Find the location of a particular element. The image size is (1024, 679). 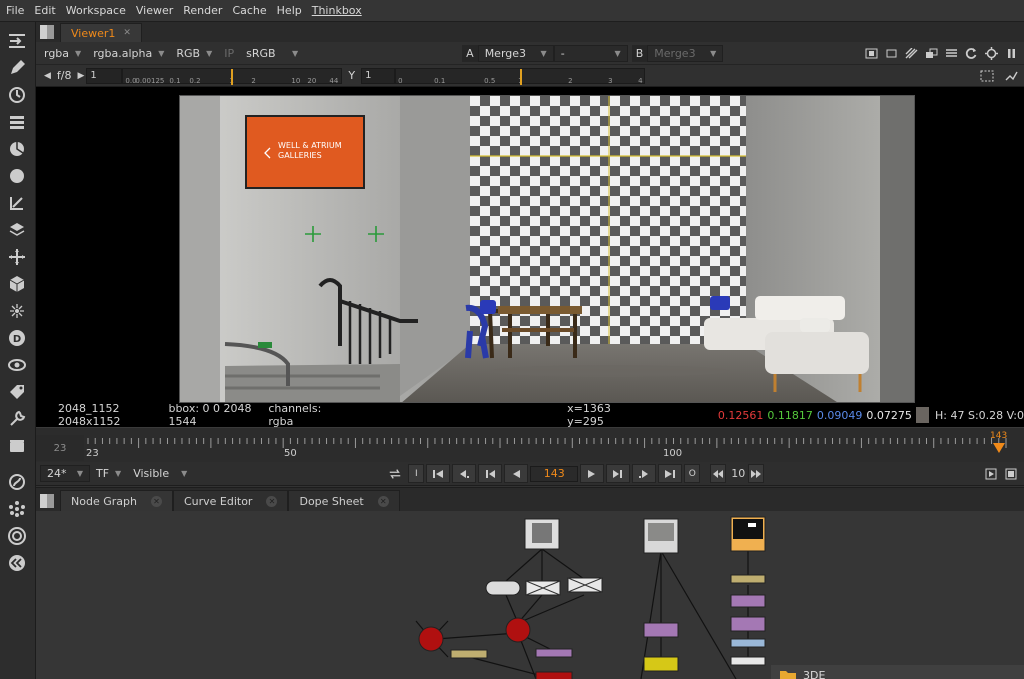

node-read is located at coordinates (748, 534).